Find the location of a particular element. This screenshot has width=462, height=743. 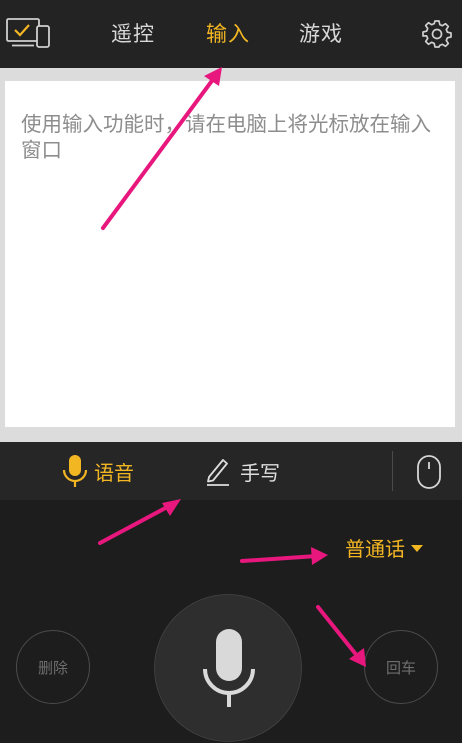

voice-mode-label: 语音 is located at coordinates (114, 472).